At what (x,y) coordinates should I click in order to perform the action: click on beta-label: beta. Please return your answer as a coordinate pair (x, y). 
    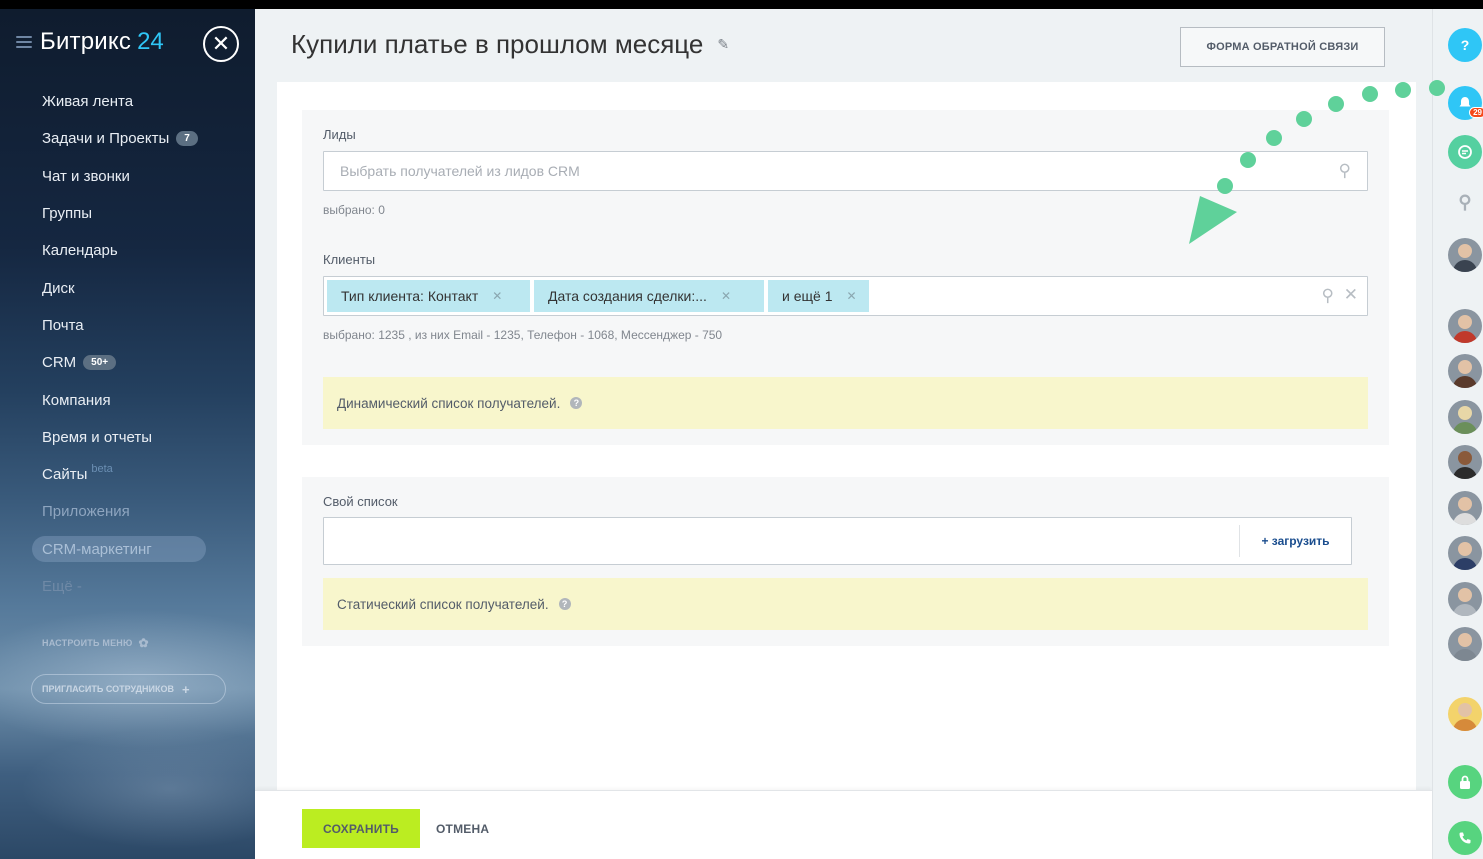
    Looking at the image, I should click on (102, 468).